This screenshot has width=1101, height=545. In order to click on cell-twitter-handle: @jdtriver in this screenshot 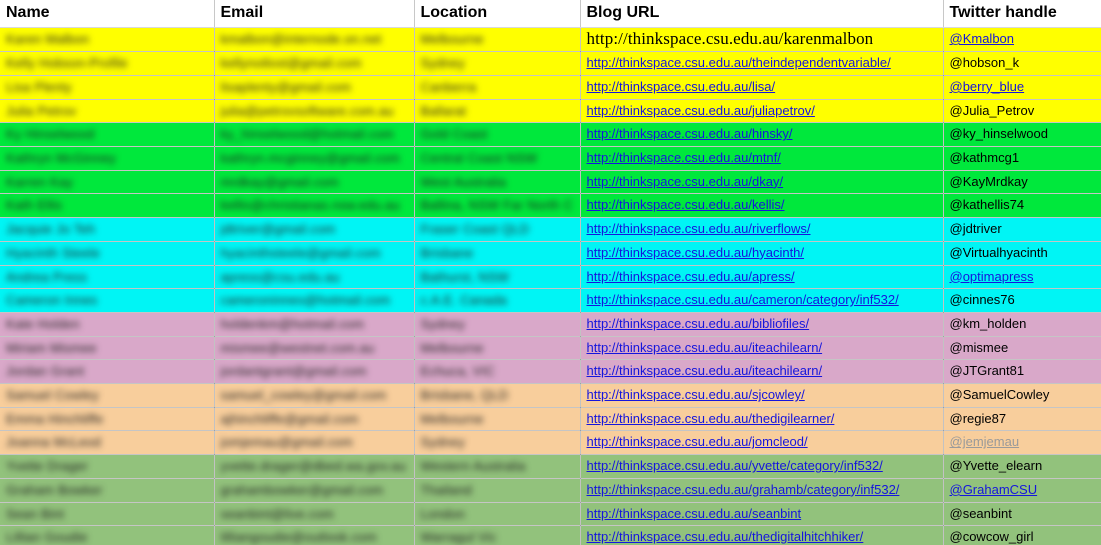, I will do `click(1022, 229)`.